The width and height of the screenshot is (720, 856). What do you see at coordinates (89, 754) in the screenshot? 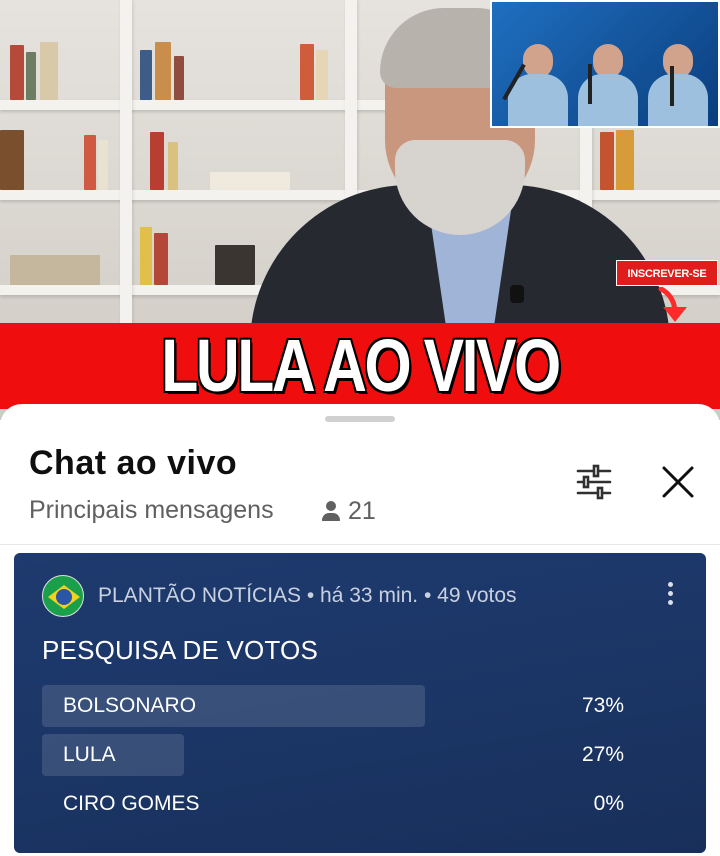
I see `poll-option-label: LULA` at bounding box center [89, 754].